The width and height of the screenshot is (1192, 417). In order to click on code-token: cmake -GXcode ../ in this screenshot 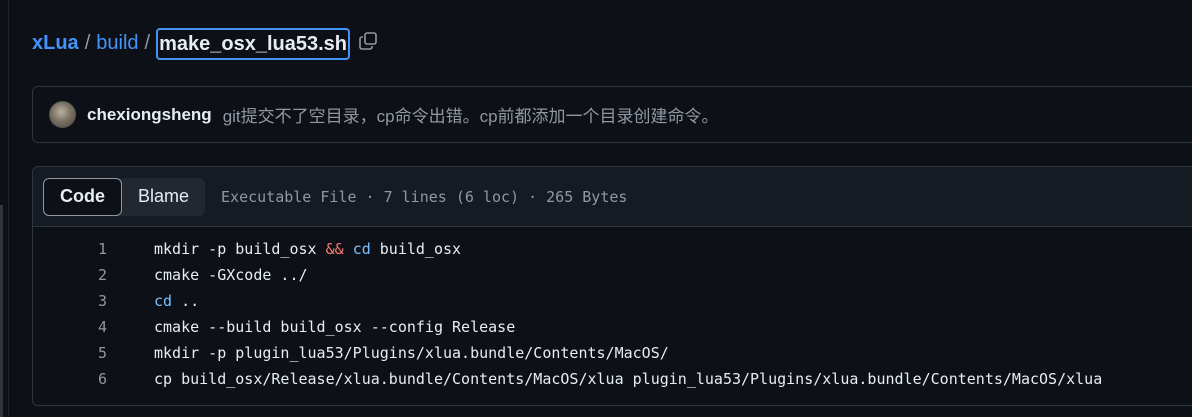, I will do `click(231, 275)`.